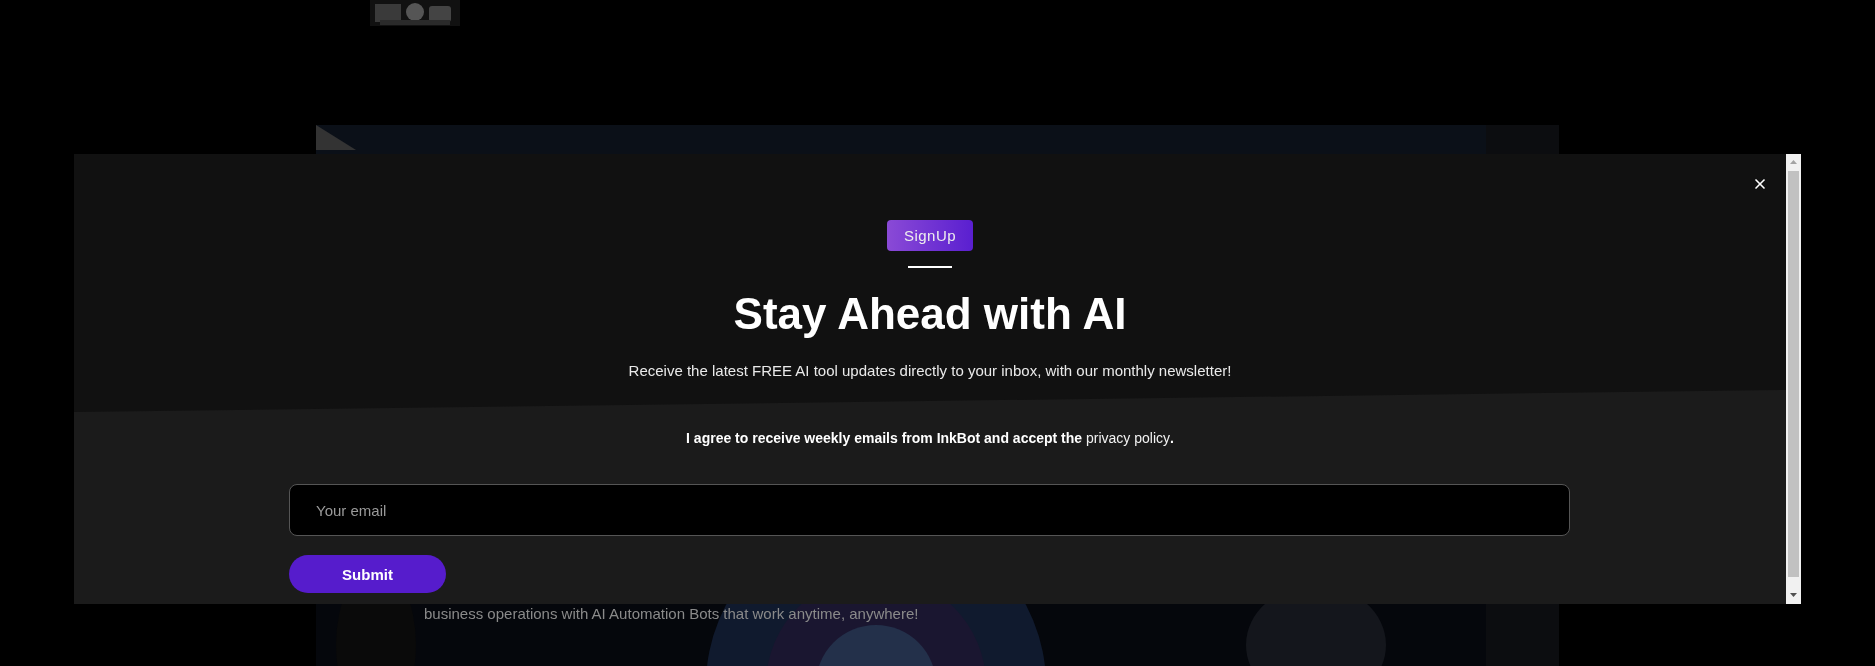 This screenshot has height=666, width=1875. What do you see at coordinates (1760, 184) in the screenshot?
I see `close-icon` at bounding box center [1760, 184].